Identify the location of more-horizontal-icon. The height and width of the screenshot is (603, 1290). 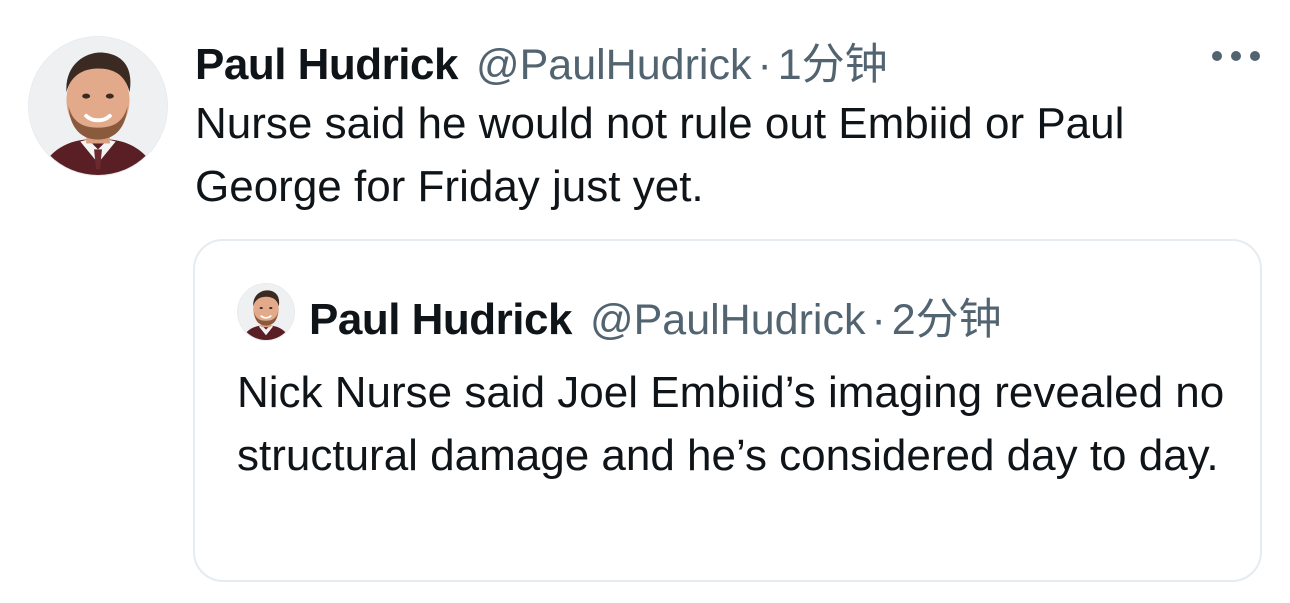
(1236, 56).